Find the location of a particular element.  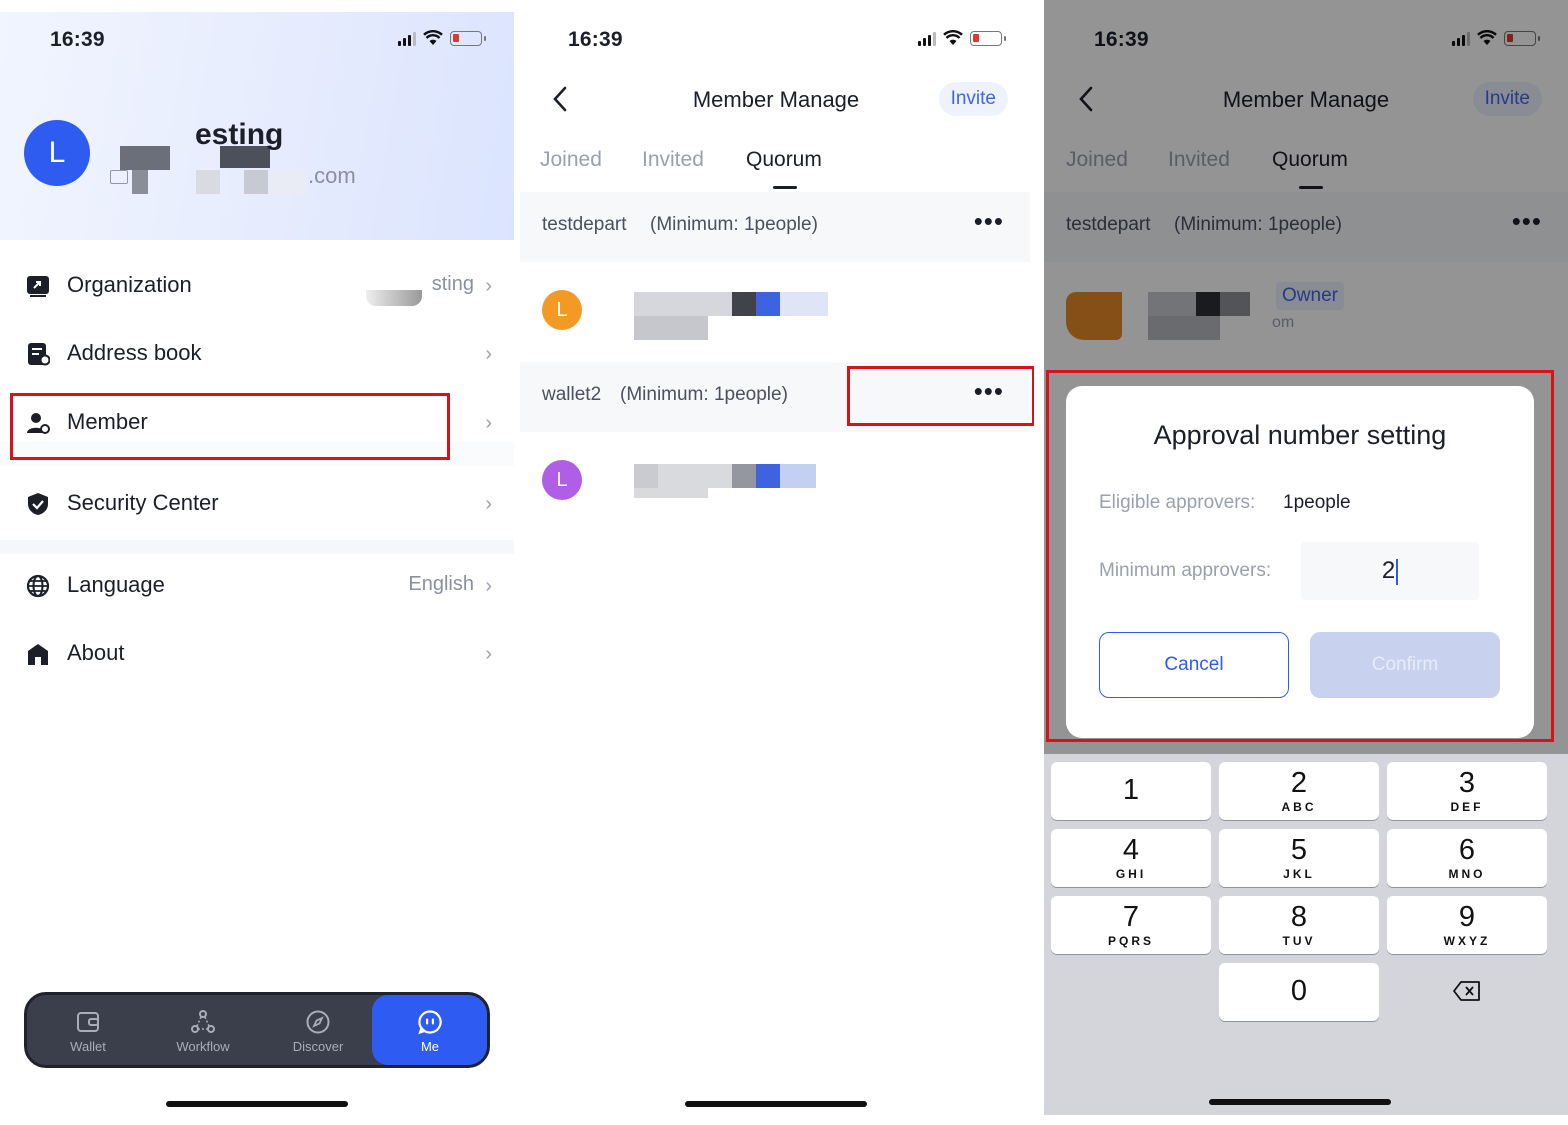

tab-joined: Joined is located at coordinates (571, 160).